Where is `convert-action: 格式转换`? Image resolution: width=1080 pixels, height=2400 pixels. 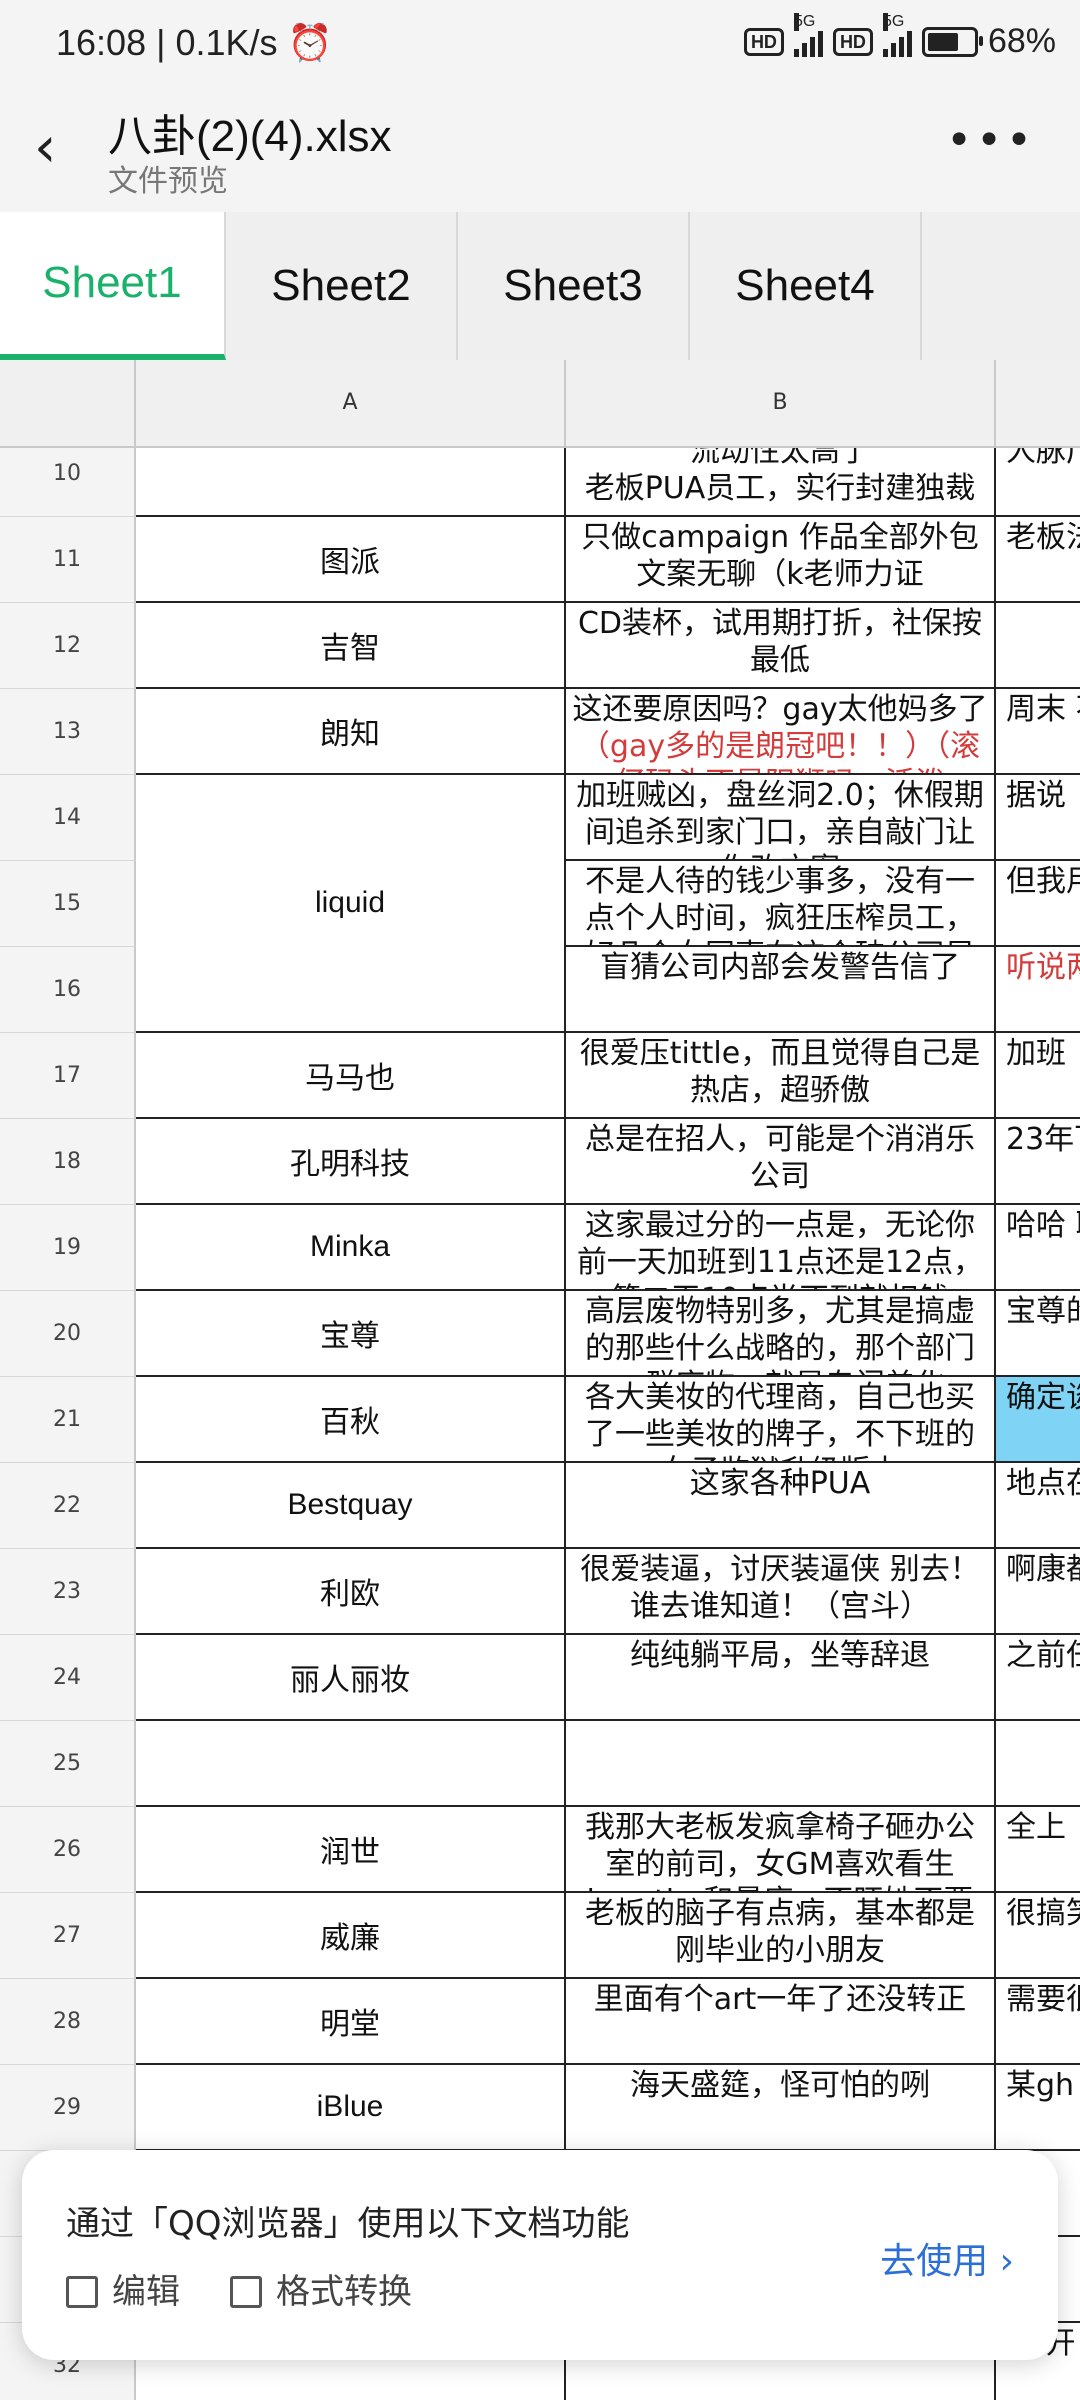
convert-action: 格式转换 is located at coordinates (321, 2288).